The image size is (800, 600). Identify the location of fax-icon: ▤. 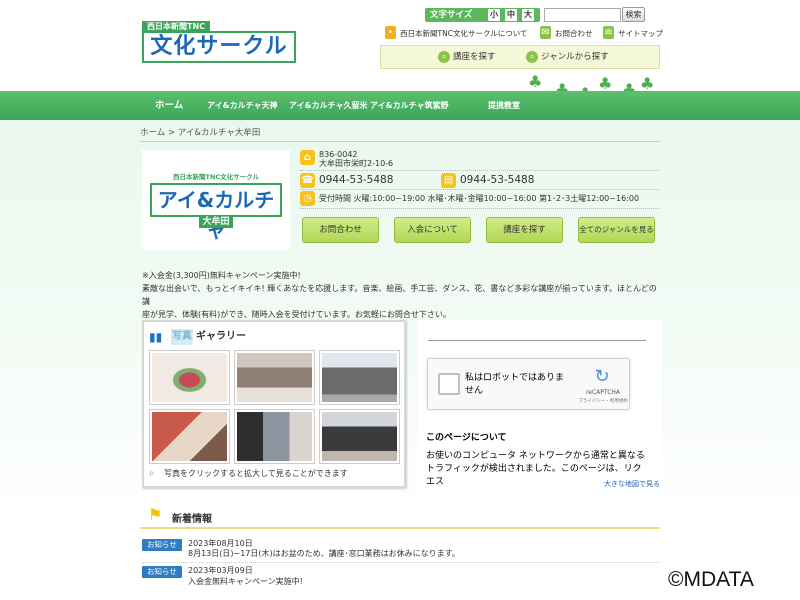
(448, 180).